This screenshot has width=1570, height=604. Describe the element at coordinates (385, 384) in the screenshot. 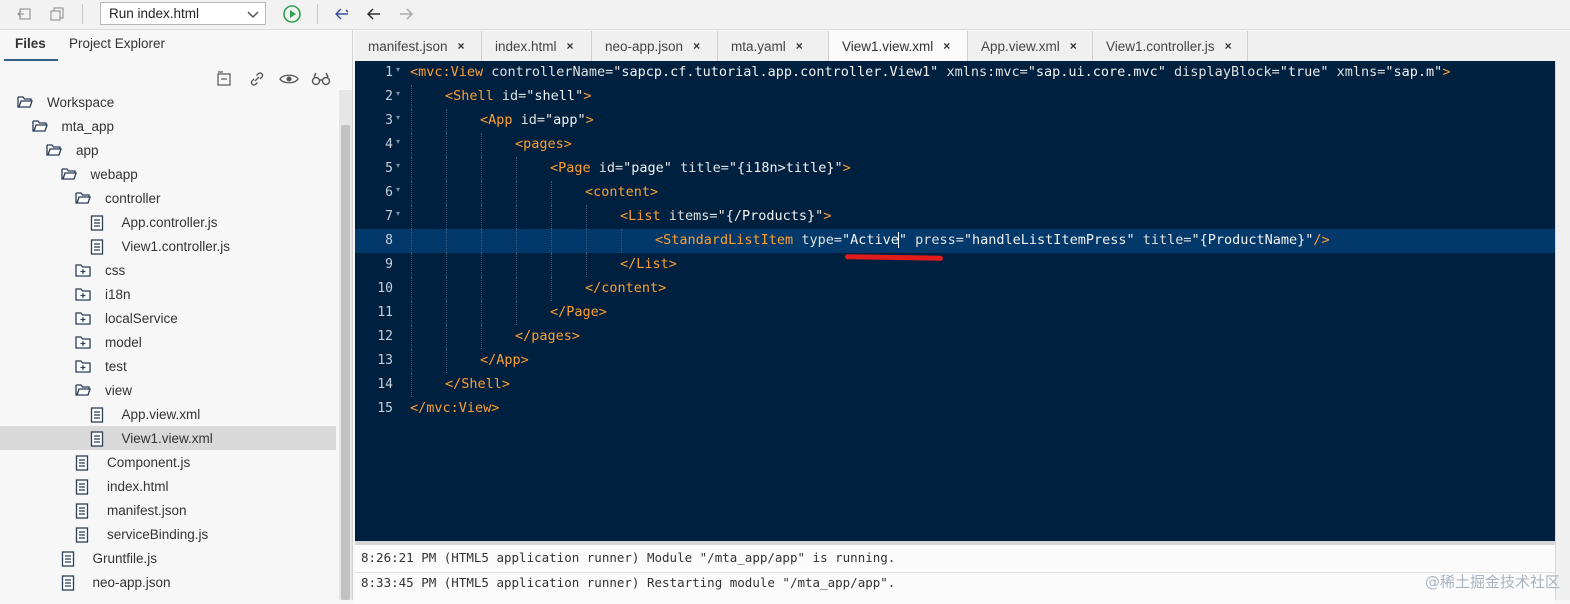

I see `line-number: 14` at that location.